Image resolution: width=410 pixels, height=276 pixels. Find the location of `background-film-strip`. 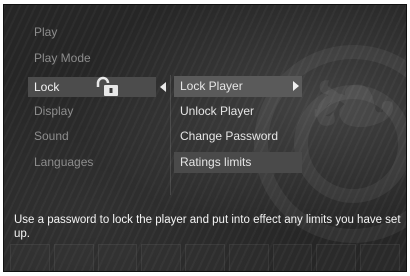

background-film-strip is located at coordinates (205, 255).